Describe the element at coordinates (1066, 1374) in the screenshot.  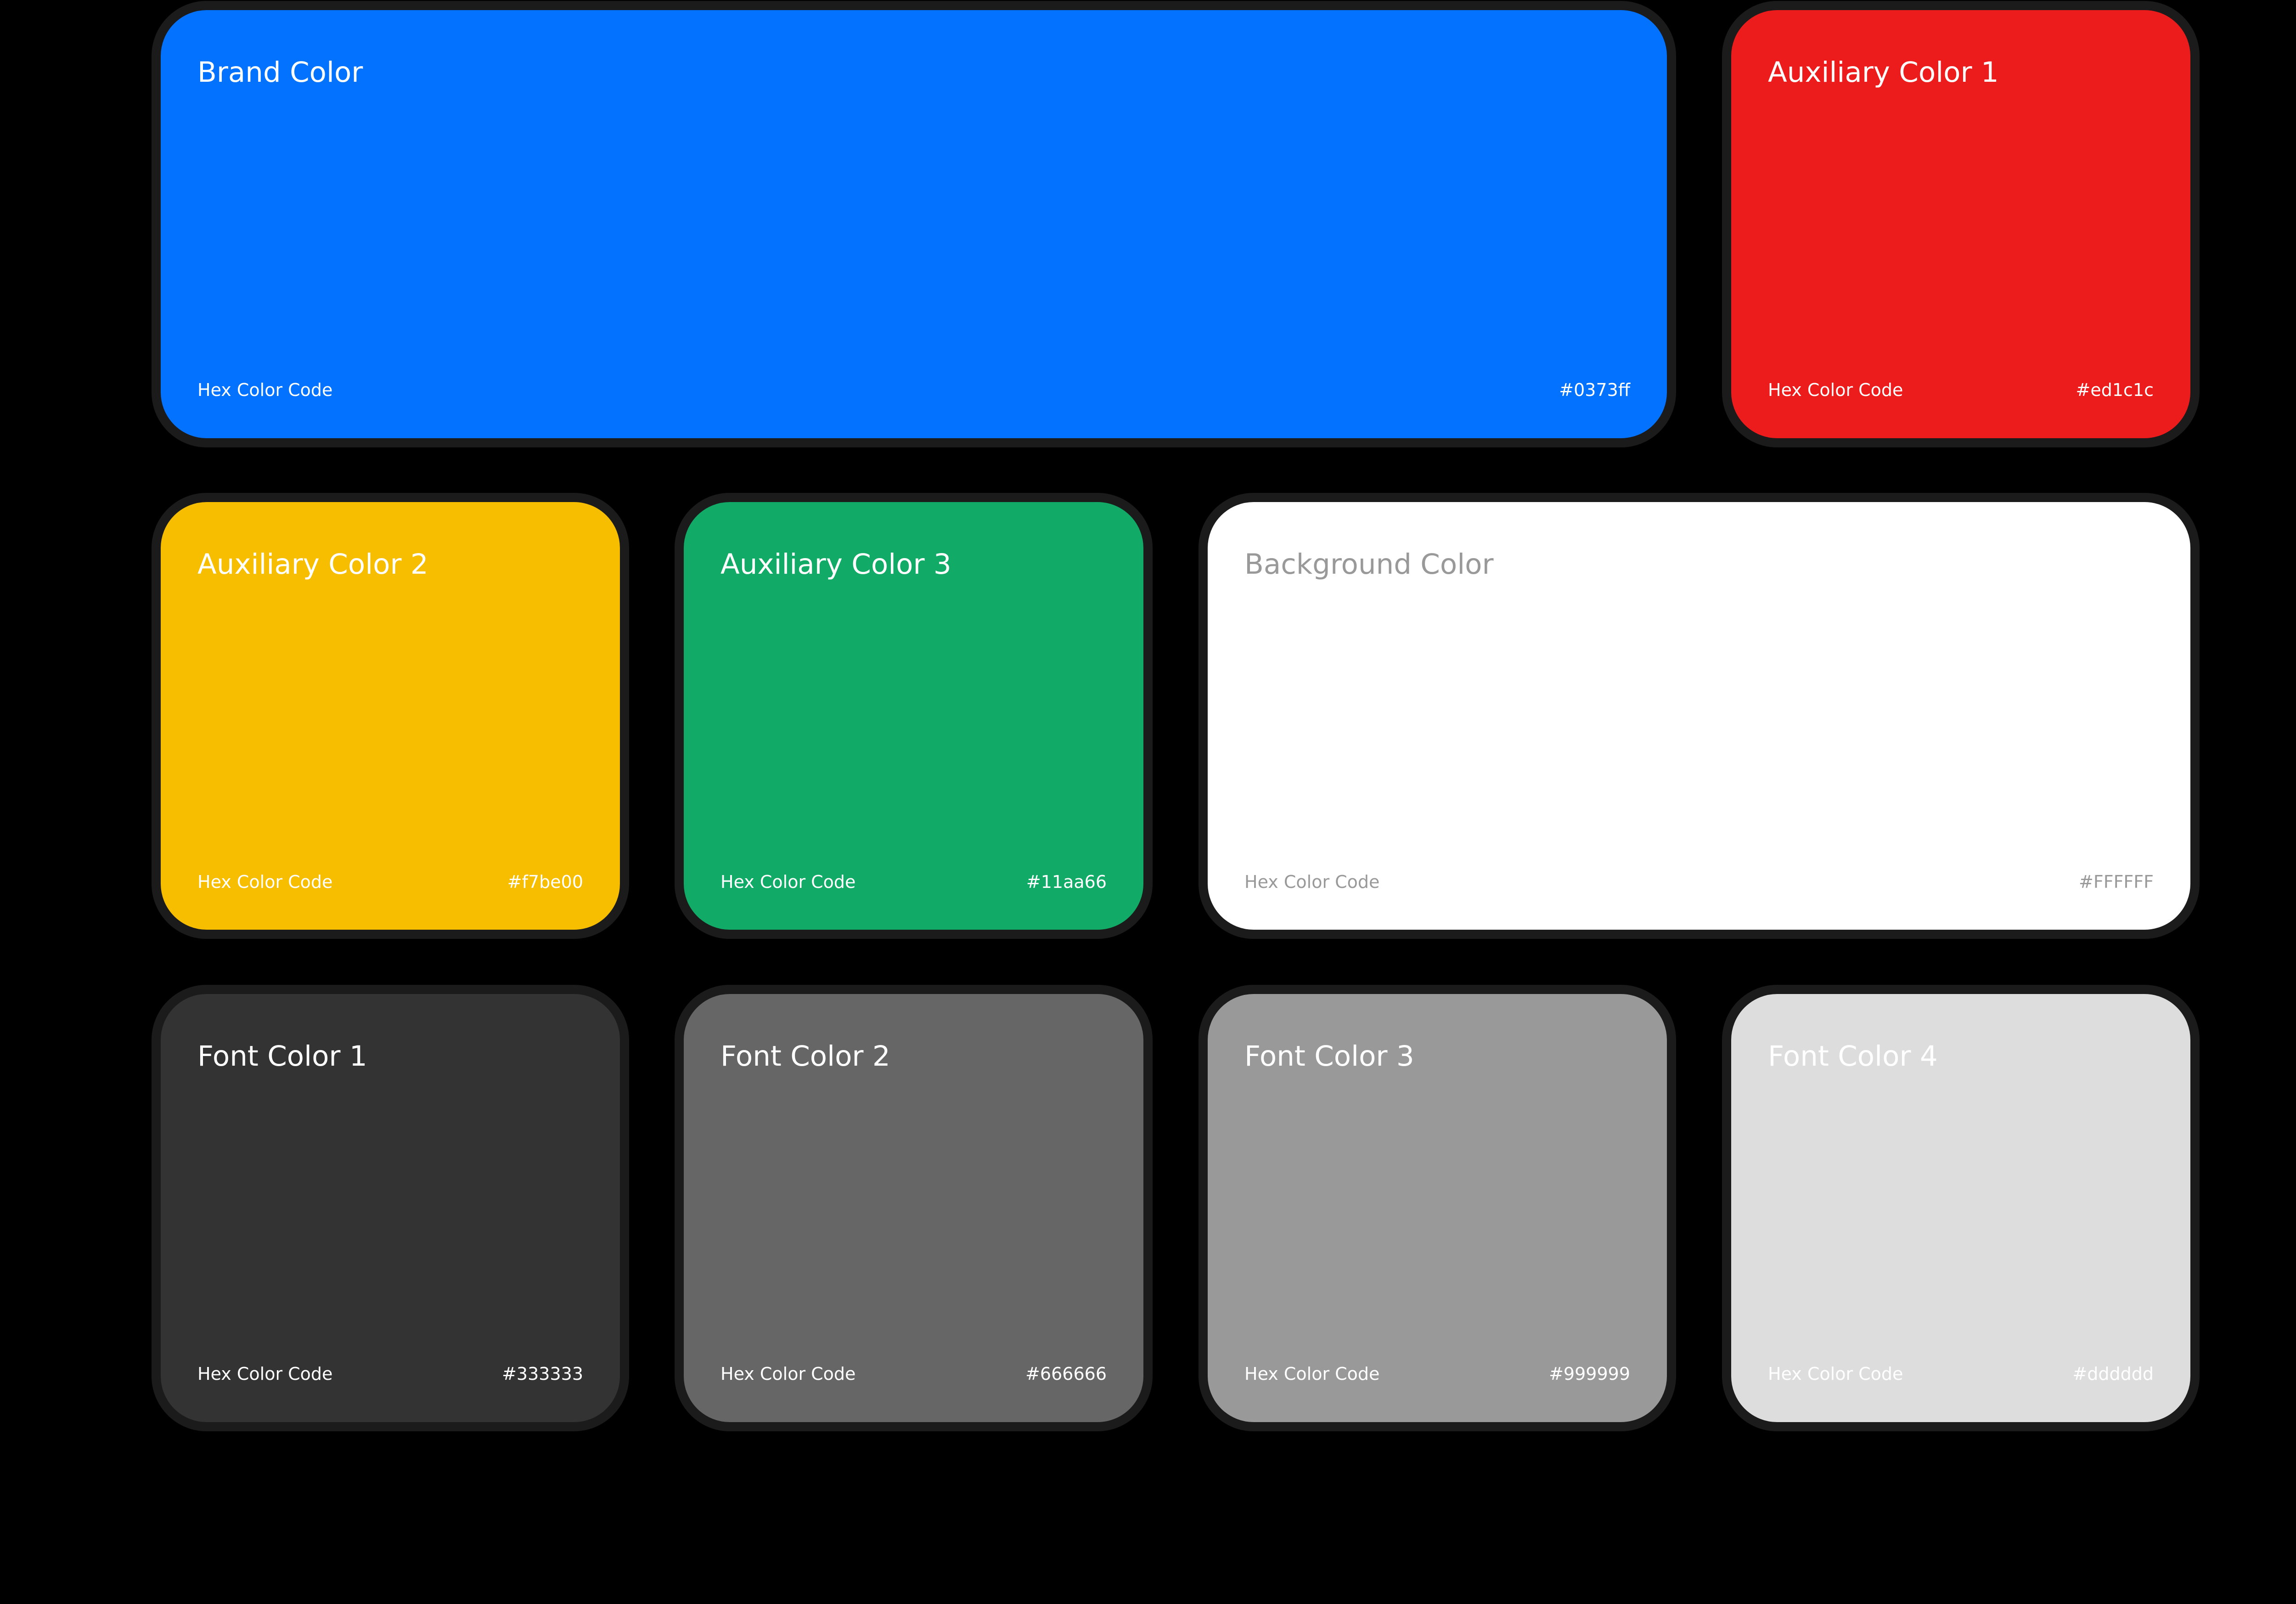
I see `swatch-hex-value: #666666` at that location.